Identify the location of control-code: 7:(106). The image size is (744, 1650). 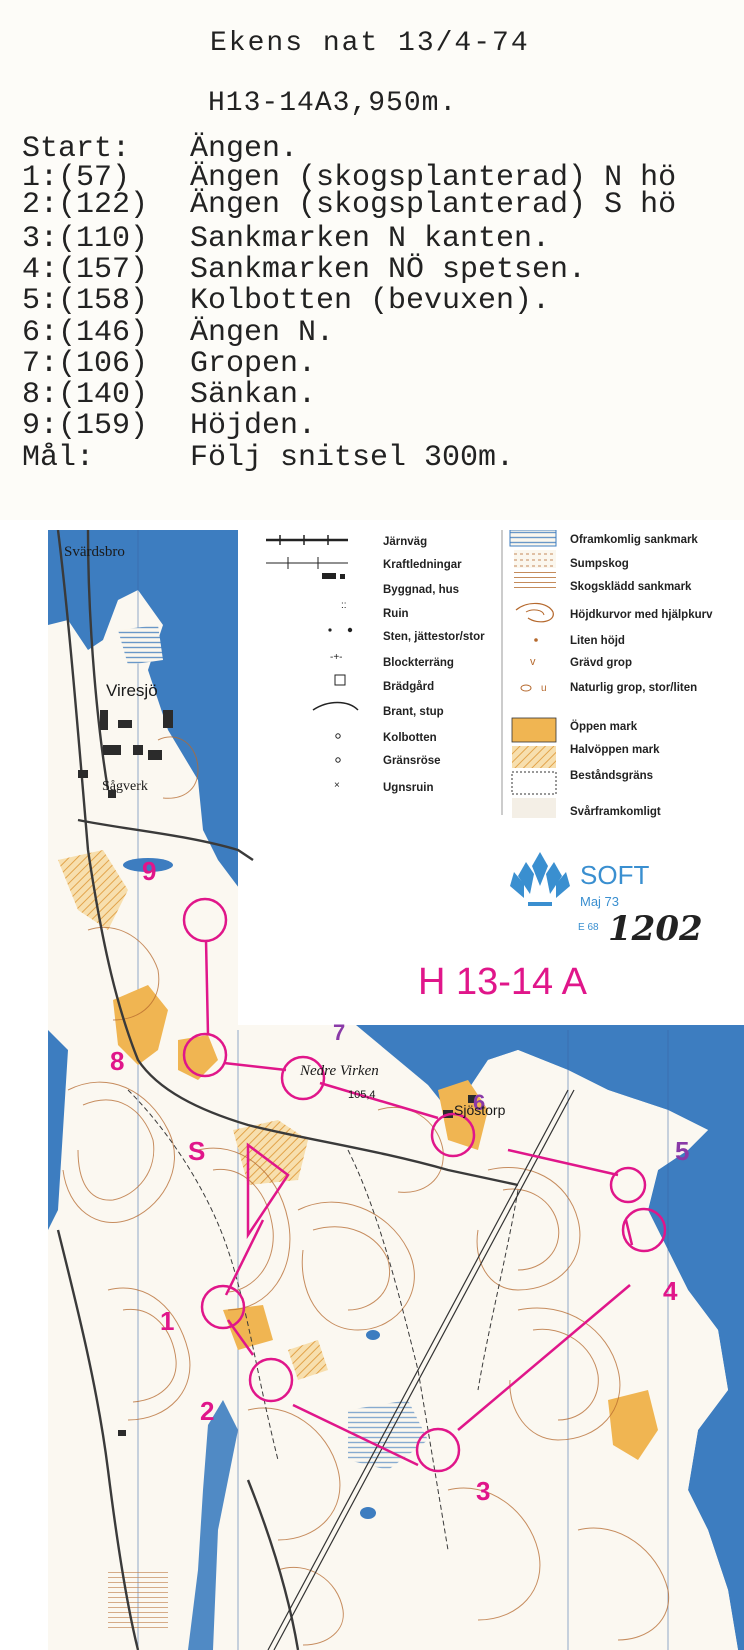
(85, 364).